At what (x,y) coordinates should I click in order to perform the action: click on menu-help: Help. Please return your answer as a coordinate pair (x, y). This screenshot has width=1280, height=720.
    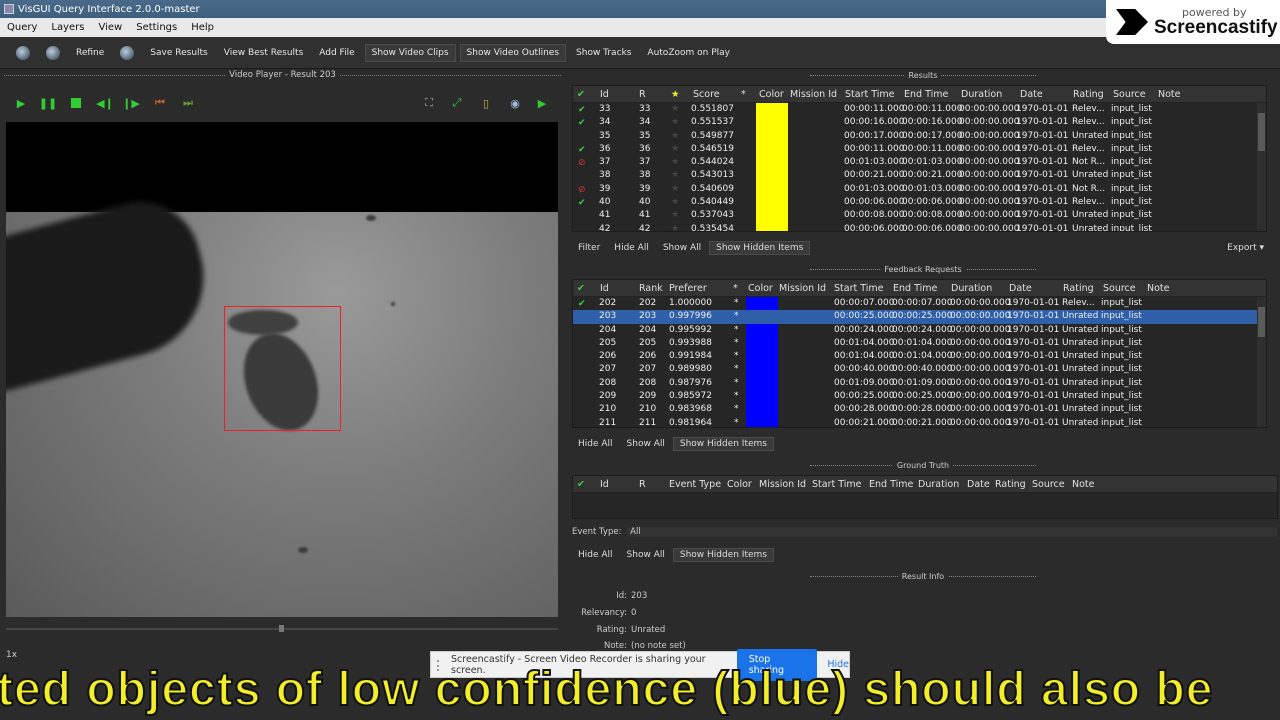
    Looking at the image, I should click on (202, 27).